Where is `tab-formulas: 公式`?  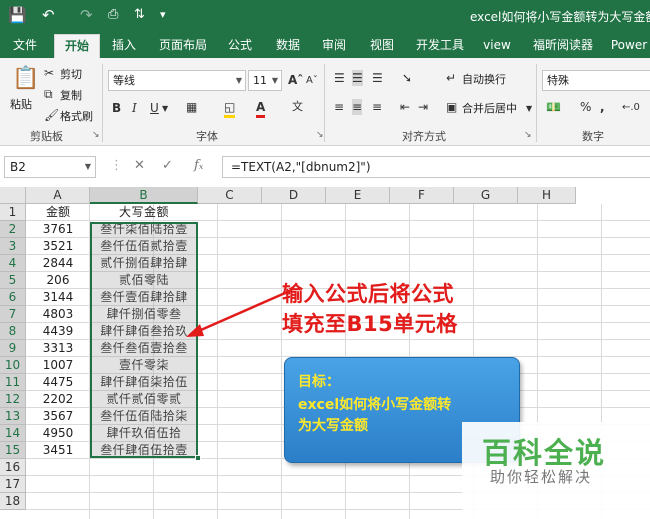
tab-formulas: 公式 is located at coordinates (240, 45).